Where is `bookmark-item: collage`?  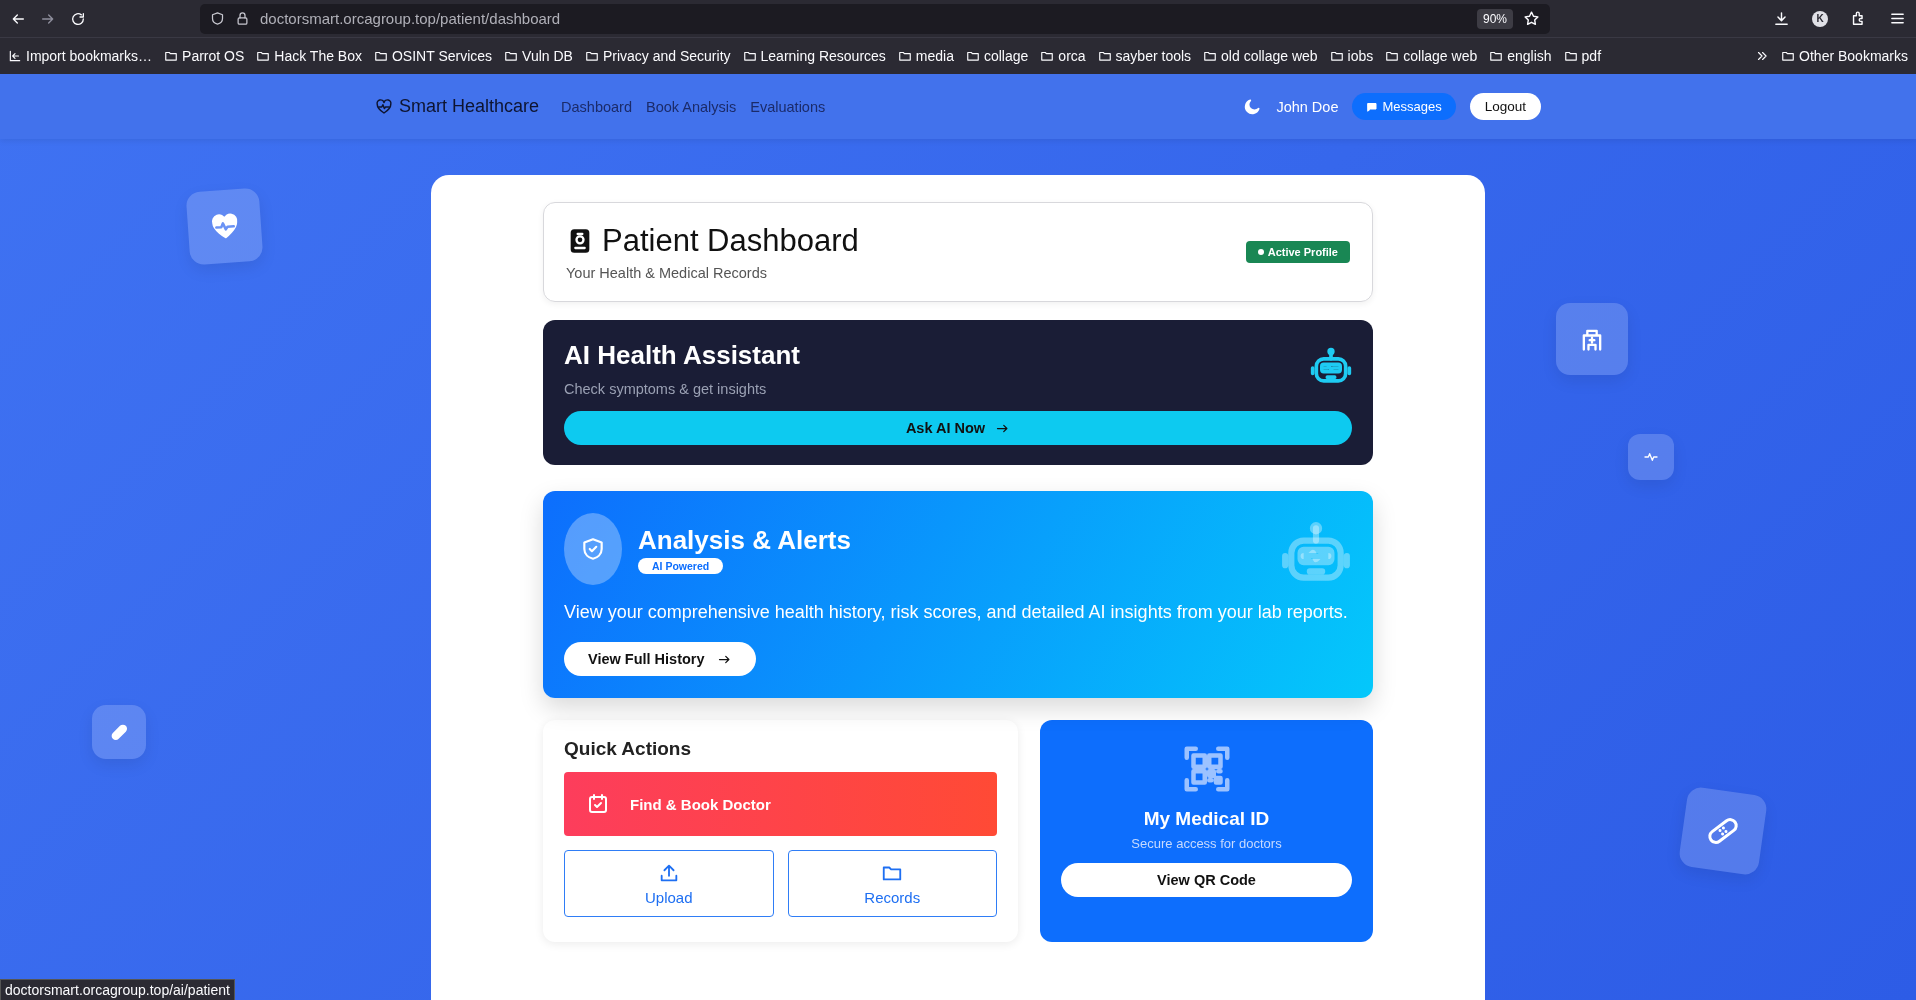
bookmark-item: collage is located at coordinates (997, 56).